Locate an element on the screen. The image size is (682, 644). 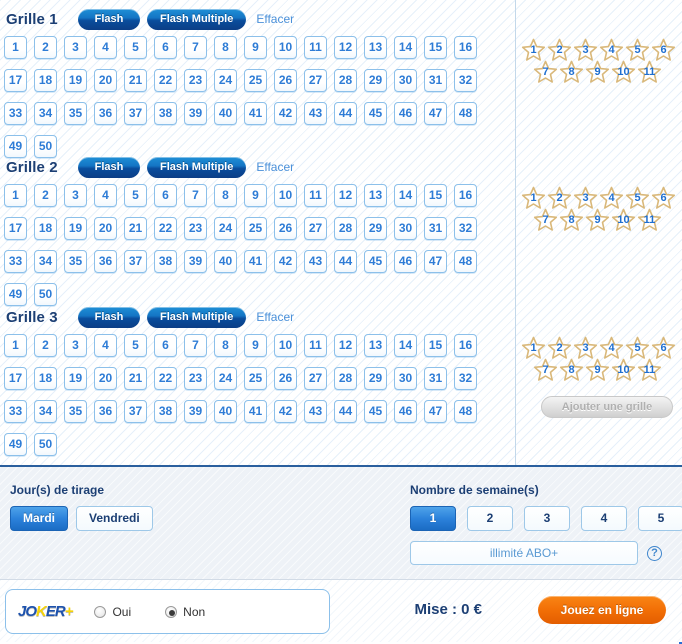
number-cell: 2 is located at coordinates (45, 47).